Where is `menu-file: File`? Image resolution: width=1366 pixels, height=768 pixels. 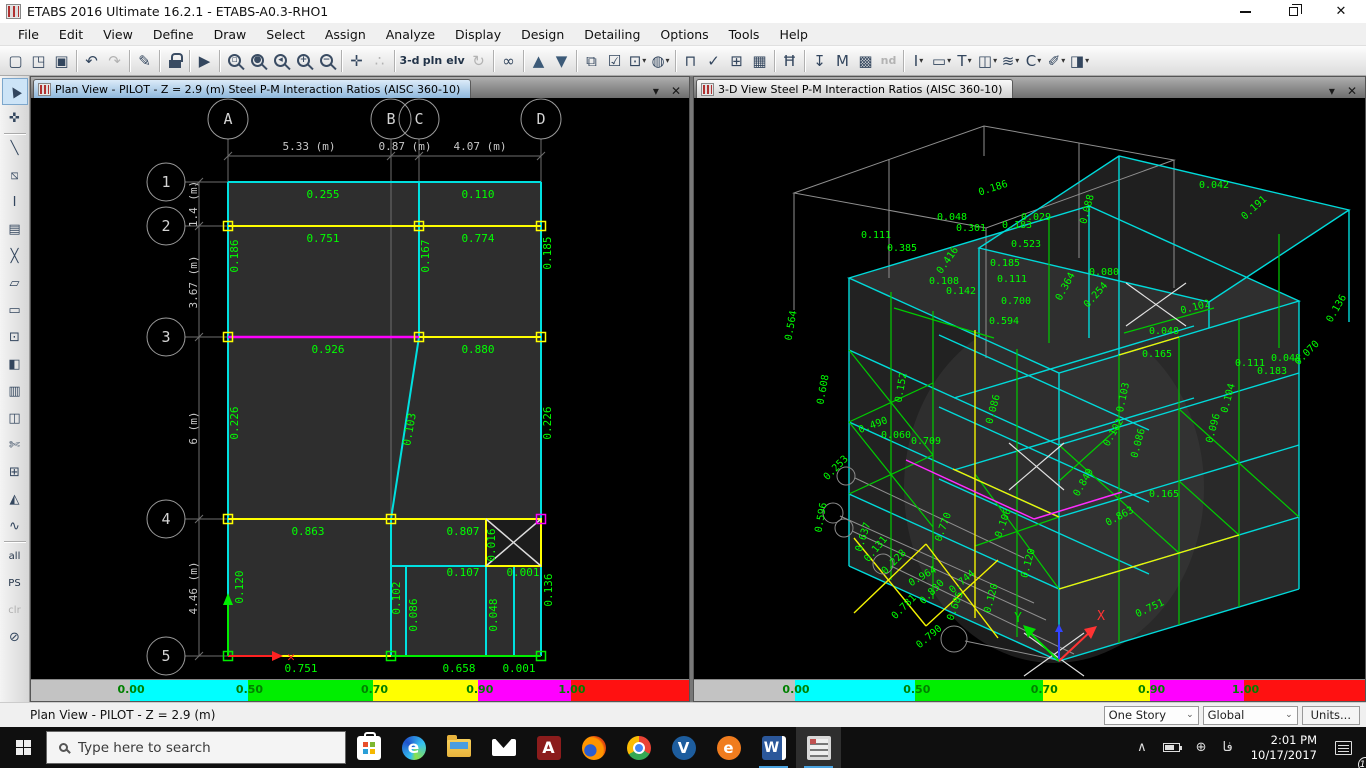 menu-file: File is located at coordinates (28, 34).